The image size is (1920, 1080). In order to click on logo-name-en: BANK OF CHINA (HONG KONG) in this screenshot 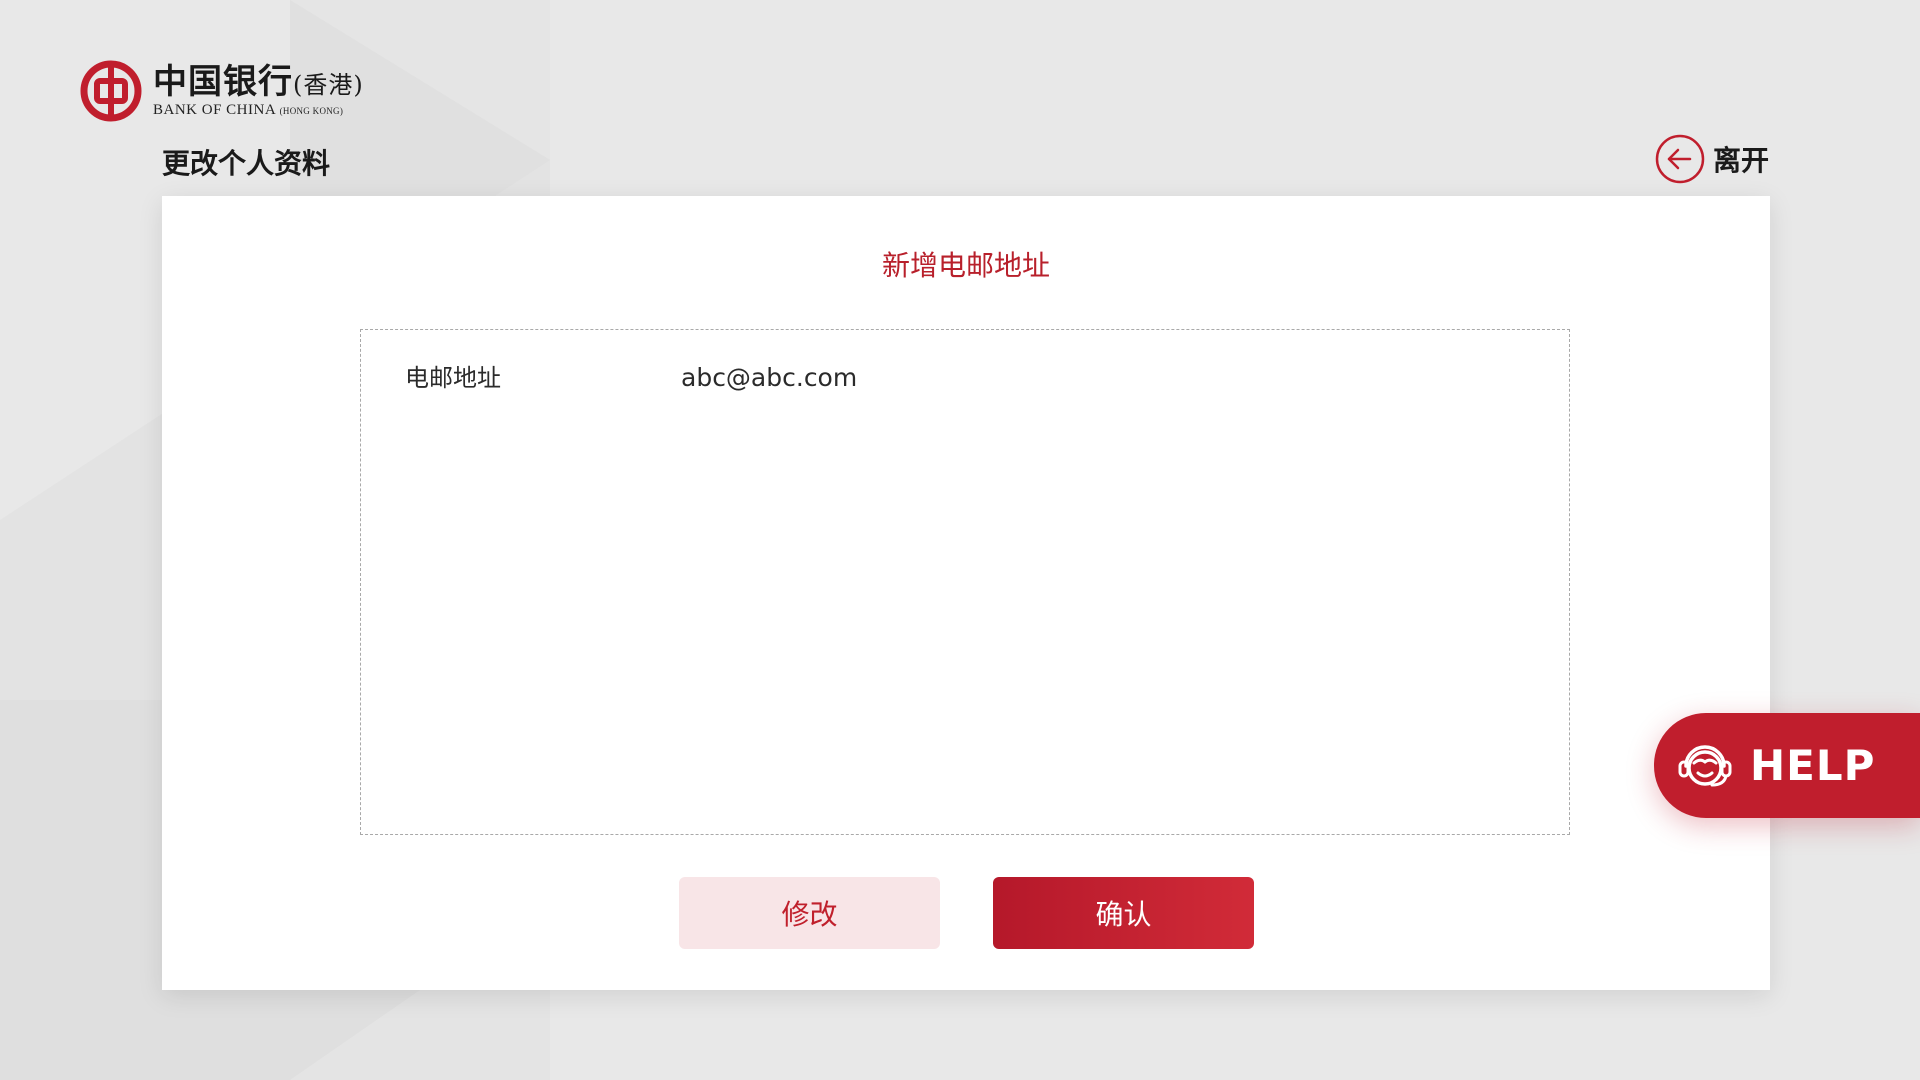, I will do `click(258, 109)`.